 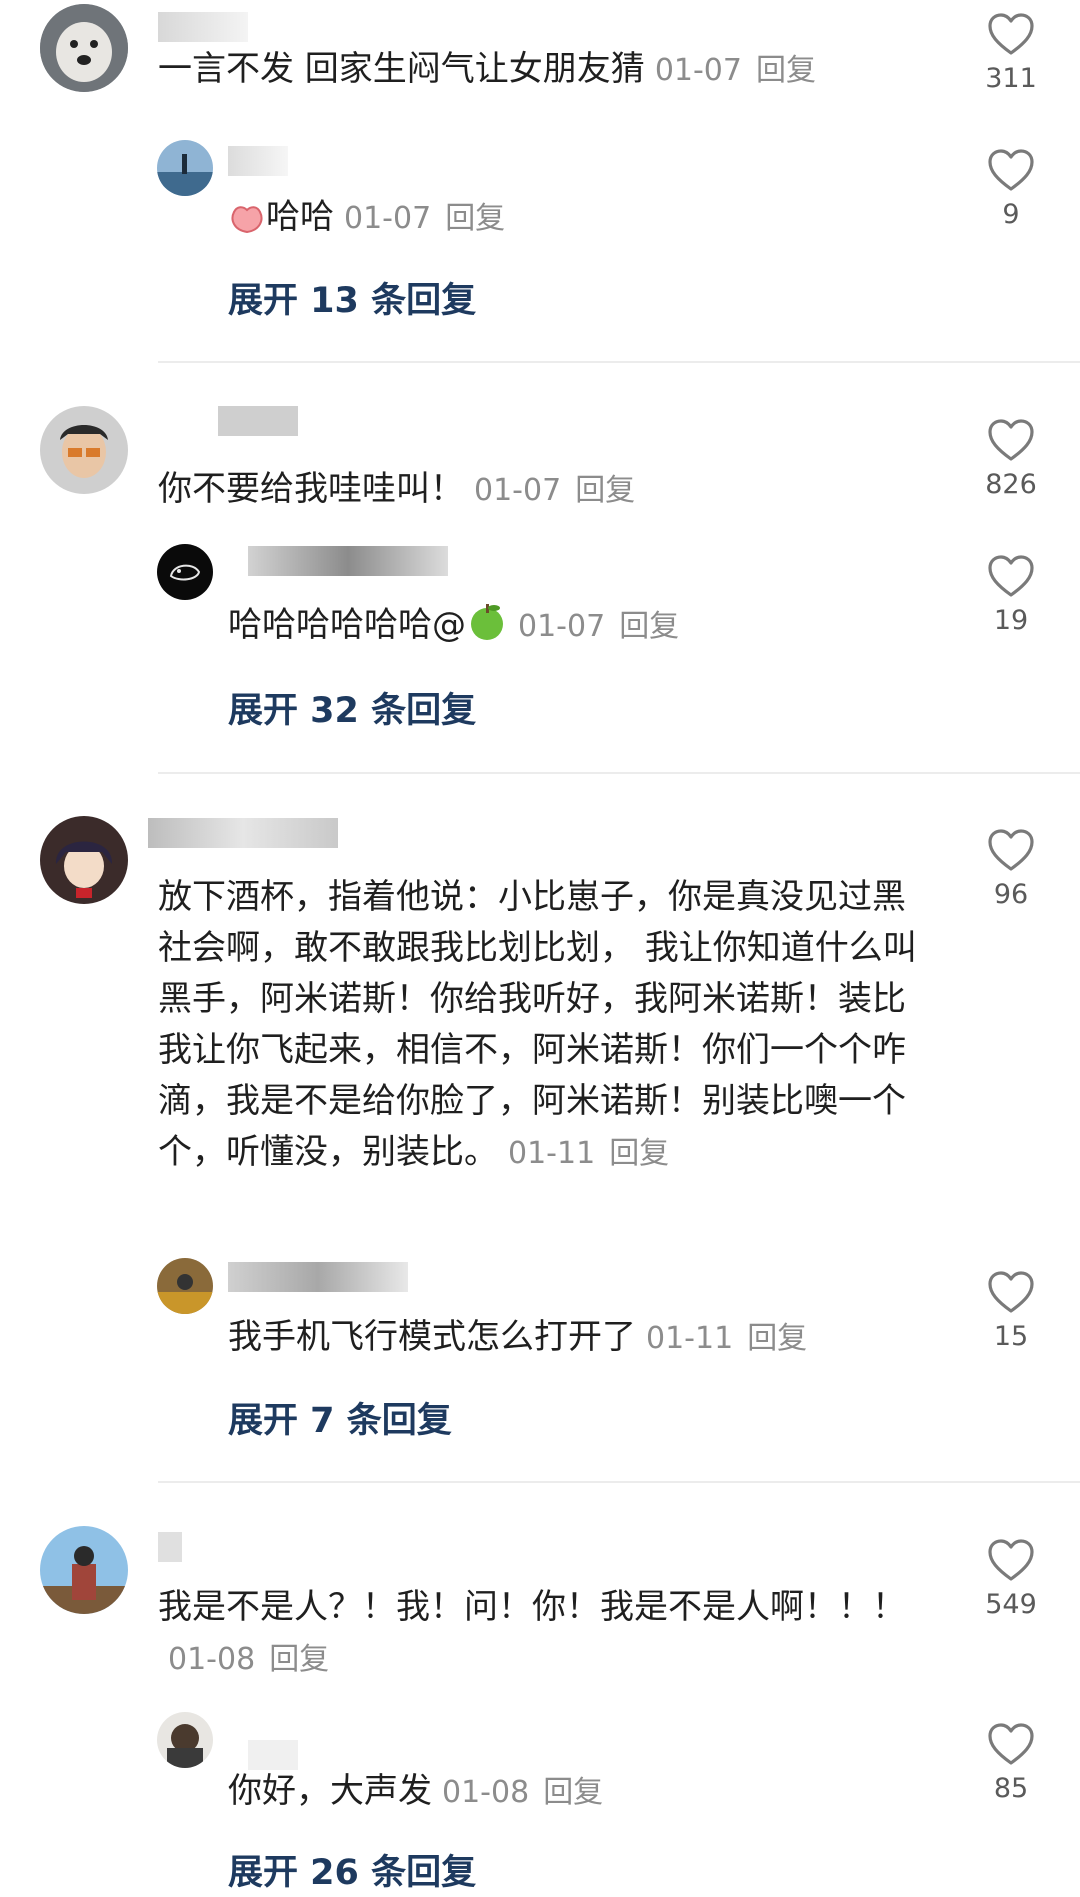 What do you see at coordinates (518, 1337) in the screenshot?
I see `reply-text: 我手机飞行模式怎么打开了 01-11 回复` at bounding box center [518, 1337].